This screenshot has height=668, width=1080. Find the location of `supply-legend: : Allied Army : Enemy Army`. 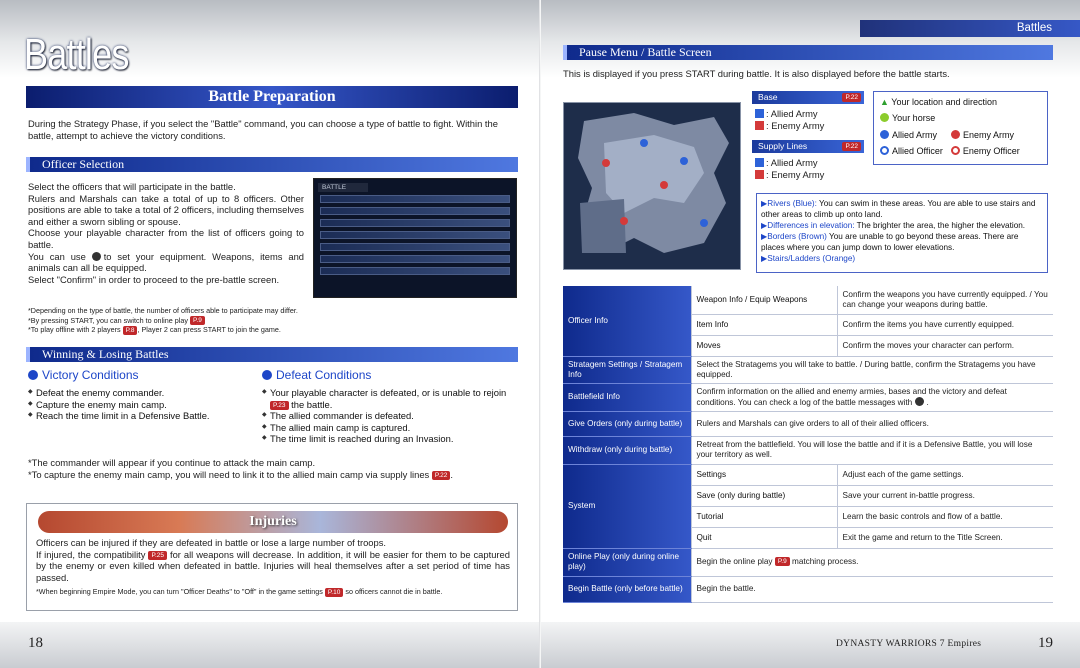

supply-legend: : Allied Army : Enemy Army is located at coordinates (810, 168).